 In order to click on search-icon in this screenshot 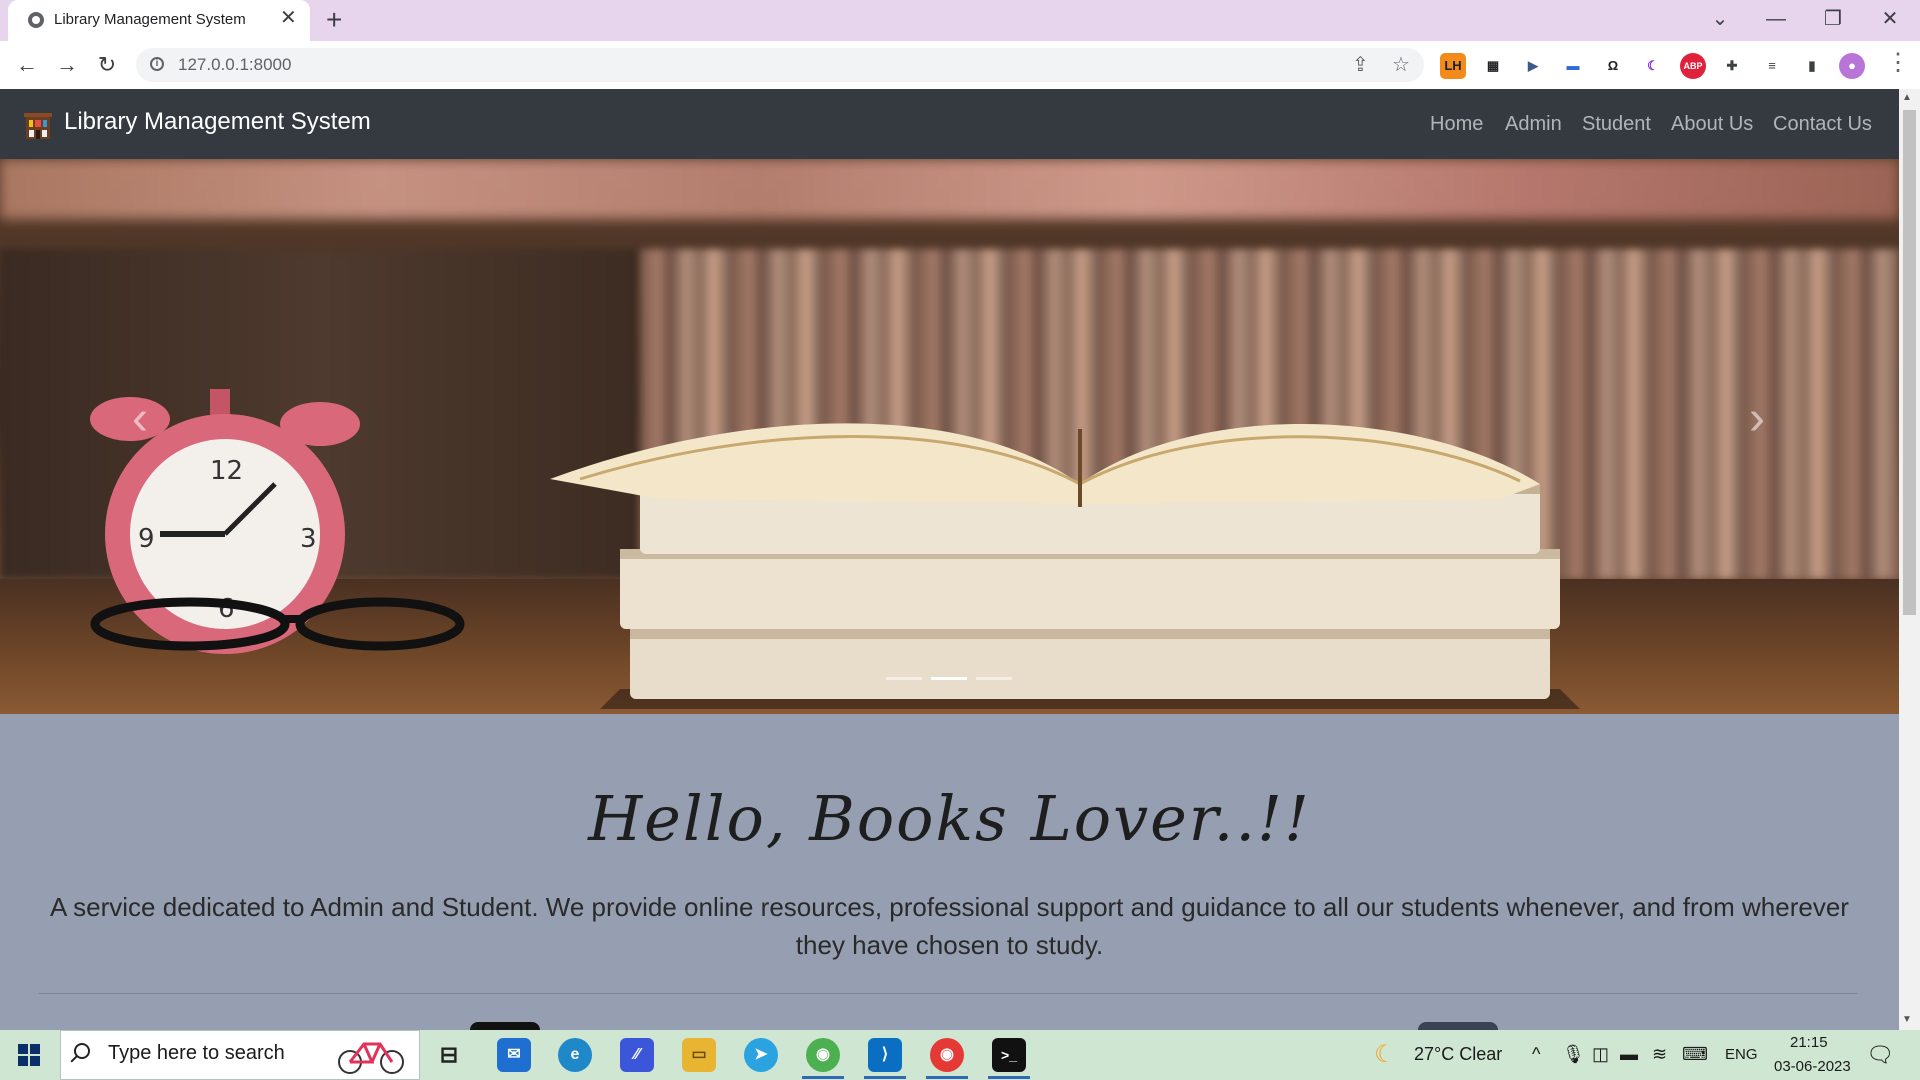, I will do `click(82, 1051)`.